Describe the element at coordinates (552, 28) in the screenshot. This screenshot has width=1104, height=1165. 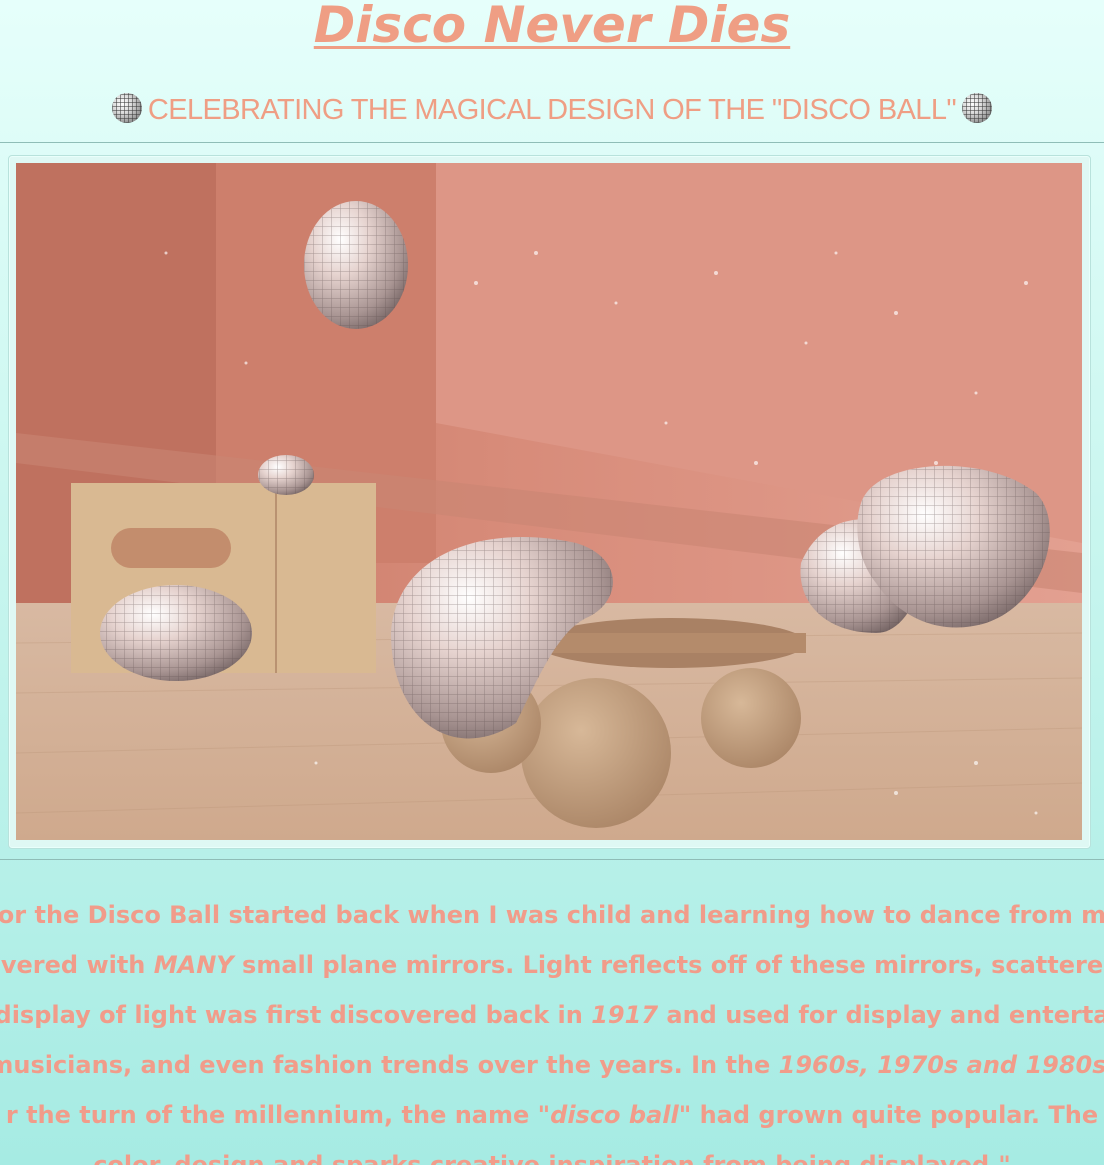
I see `site-title-link: Disco Never Dies` at that location.